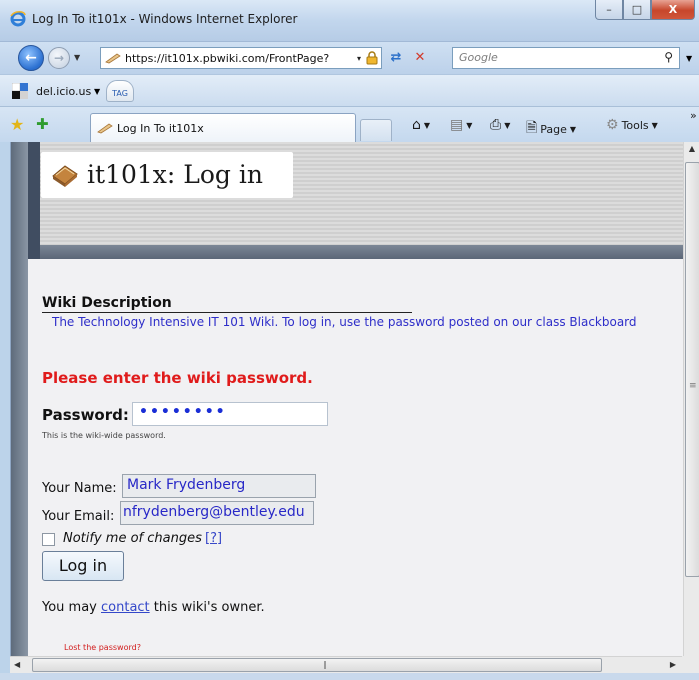 The height and width of the screenshot is (680, 699). Describe the element at coordinates (230, 414) in the screenshot. I see `password-field: ••••••••` at that location.